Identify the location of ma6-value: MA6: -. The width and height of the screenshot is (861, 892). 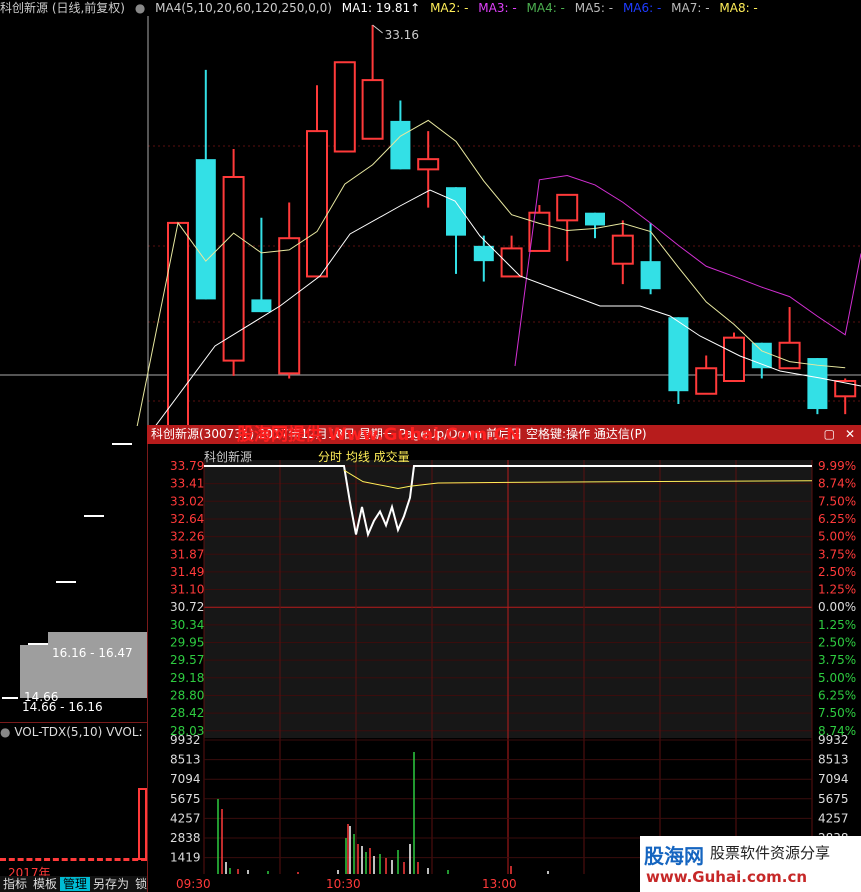
(642, 8).